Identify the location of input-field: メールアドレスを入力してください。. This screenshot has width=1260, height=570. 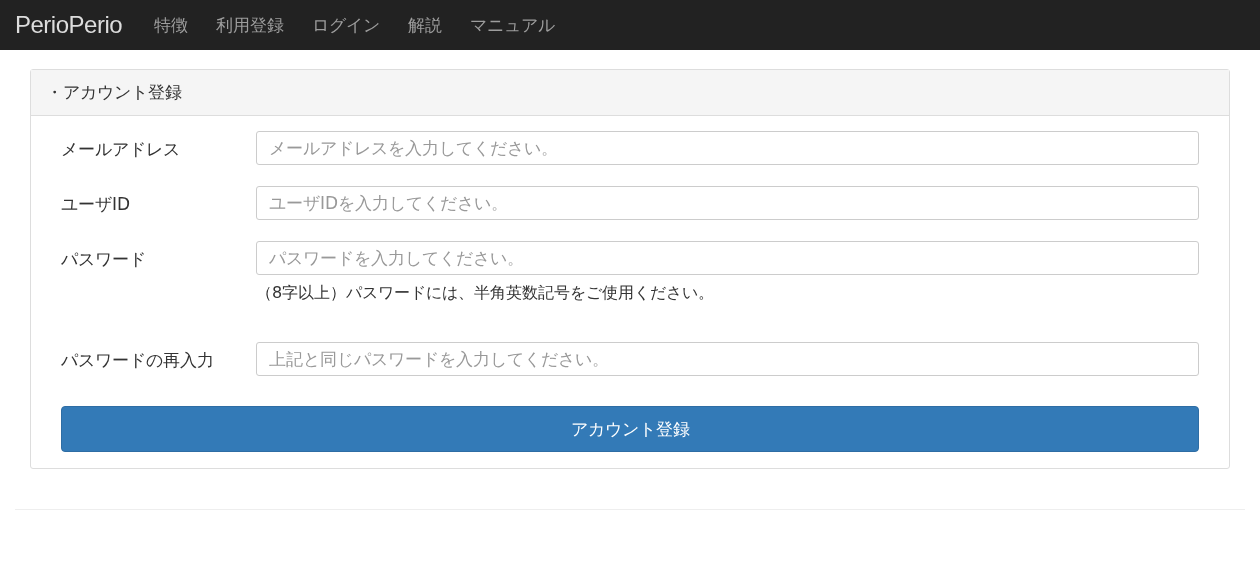
(727, 148).